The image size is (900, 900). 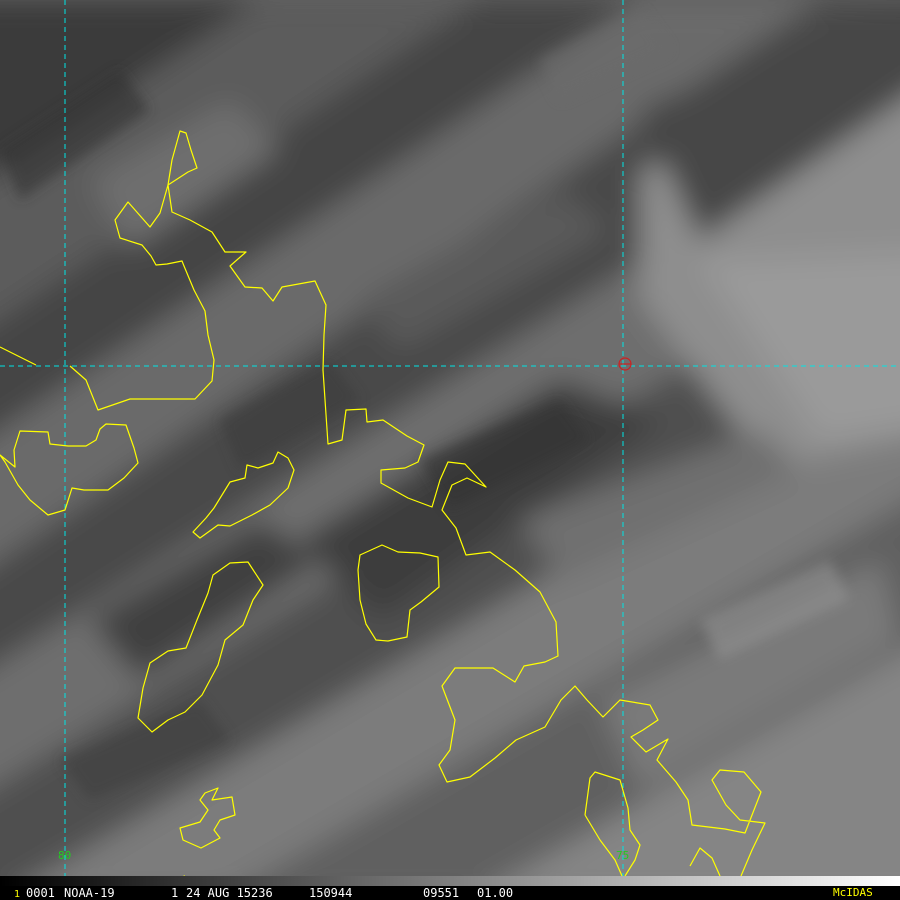 I want to click on grid-label-lon-80: 80, so click(x=65, y=855).